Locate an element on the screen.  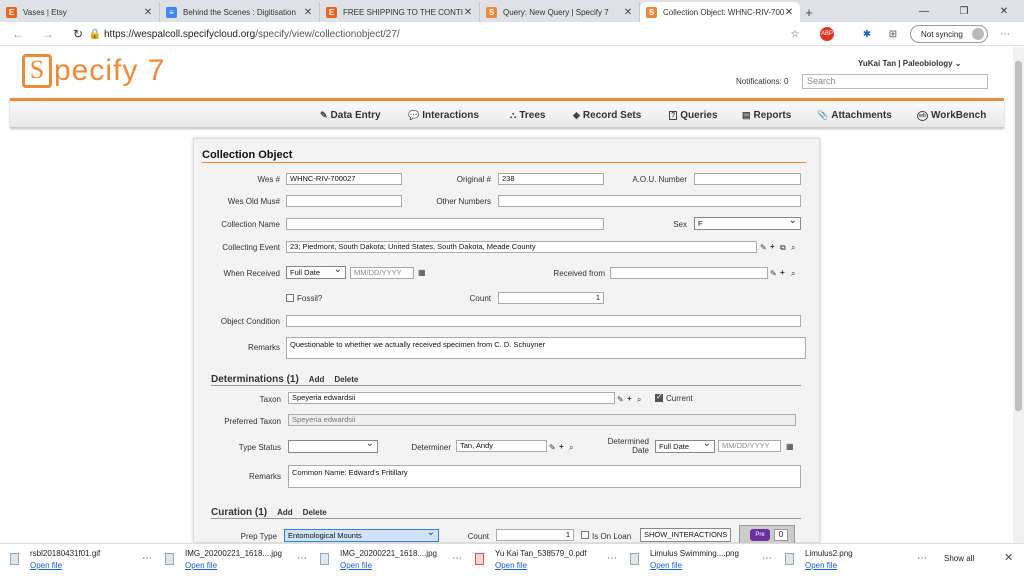
old-mus-input is located at coordinates (344, 201).